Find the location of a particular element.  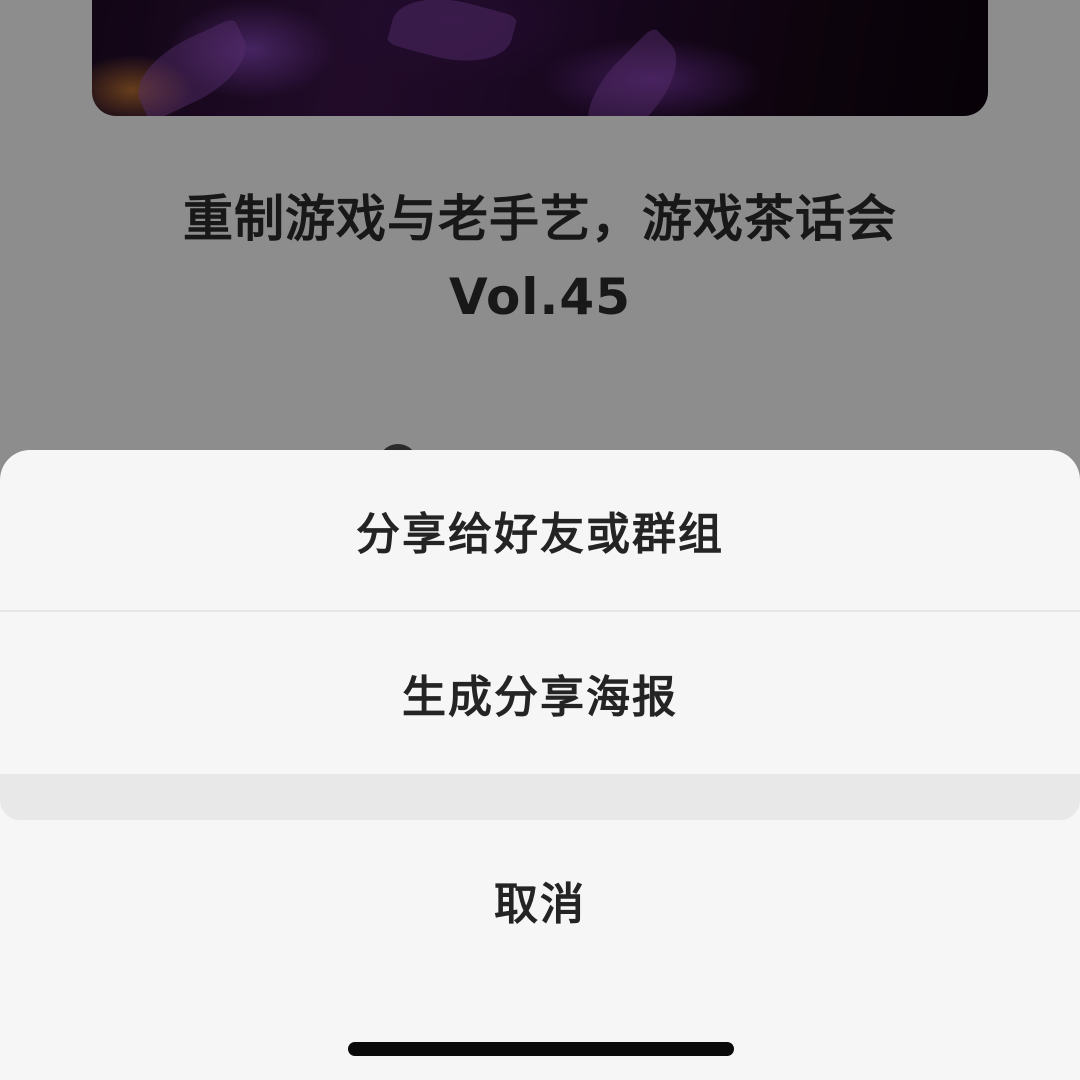

share-to-friends-button: 分享给好友或群组 is located at coordinates (540, 530).